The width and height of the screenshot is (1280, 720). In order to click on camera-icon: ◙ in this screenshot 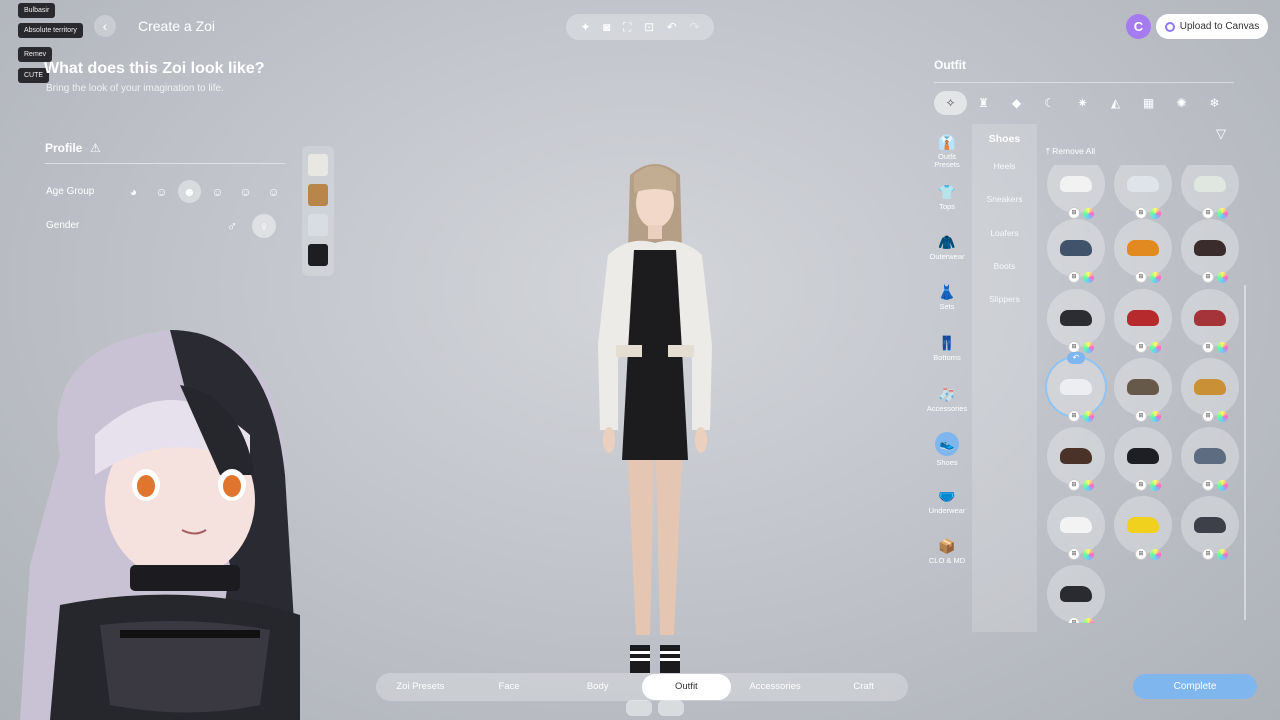, I will do `click(606, 27)`.